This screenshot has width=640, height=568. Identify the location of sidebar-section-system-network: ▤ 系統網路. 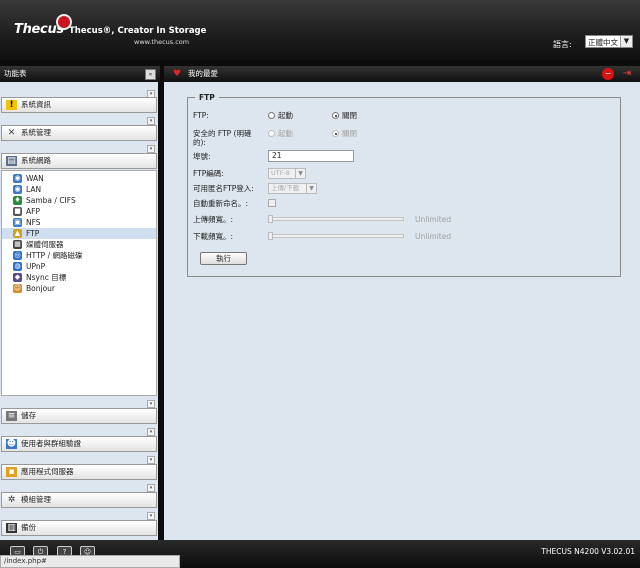
(79, 161).